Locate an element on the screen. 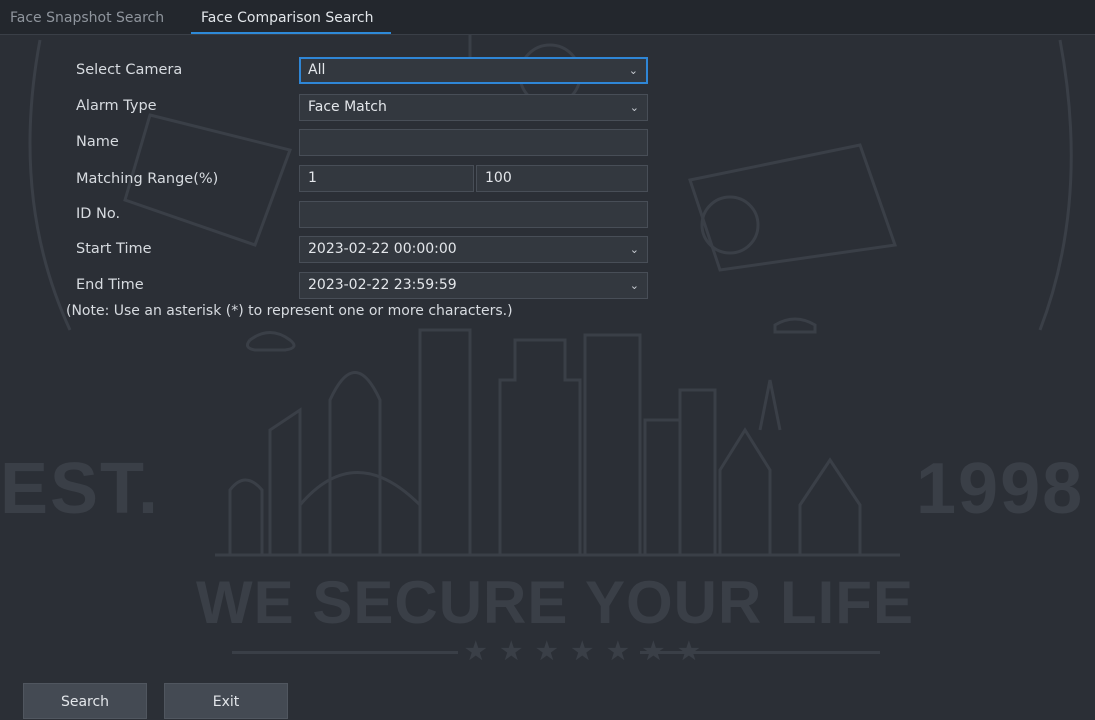 Image resolution: width=1095 pixels, height=720 pixels. tab-face-comparison-search: Face Comparison Search is located at coordinates (291, 20).